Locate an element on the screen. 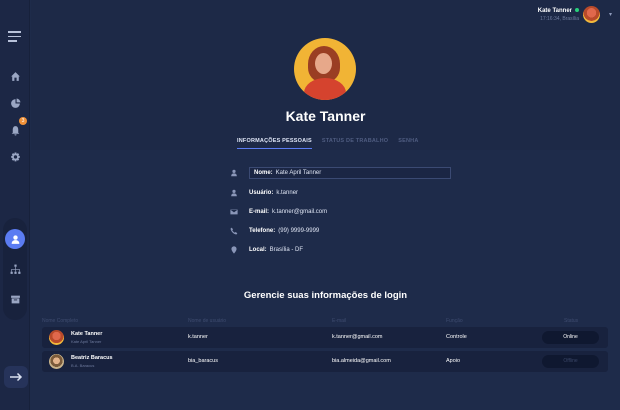 This screenshot has width=620, height=410. user-menu: Kate Tanner 17:16:34, Brasília ▾ is located at coordinates (574, 14).